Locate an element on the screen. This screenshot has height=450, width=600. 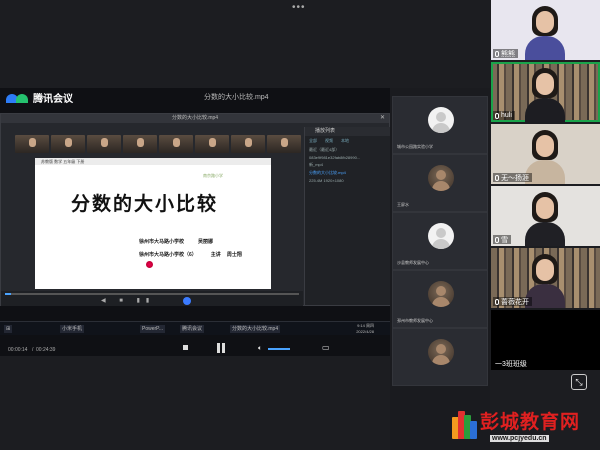
video-tile: 熊熊 is located at coordinates (545, 30).